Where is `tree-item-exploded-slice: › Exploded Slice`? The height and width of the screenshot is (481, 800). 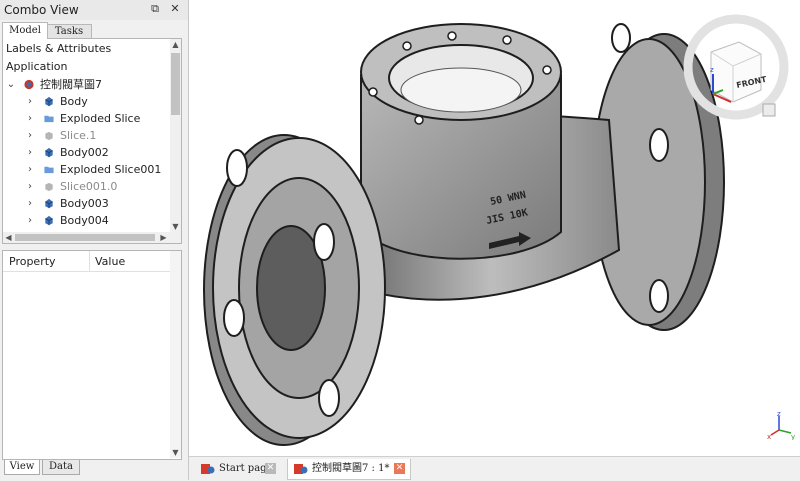
tree-item-exploded-slice: › Exploded Slice is located at coordinates (87, 118).